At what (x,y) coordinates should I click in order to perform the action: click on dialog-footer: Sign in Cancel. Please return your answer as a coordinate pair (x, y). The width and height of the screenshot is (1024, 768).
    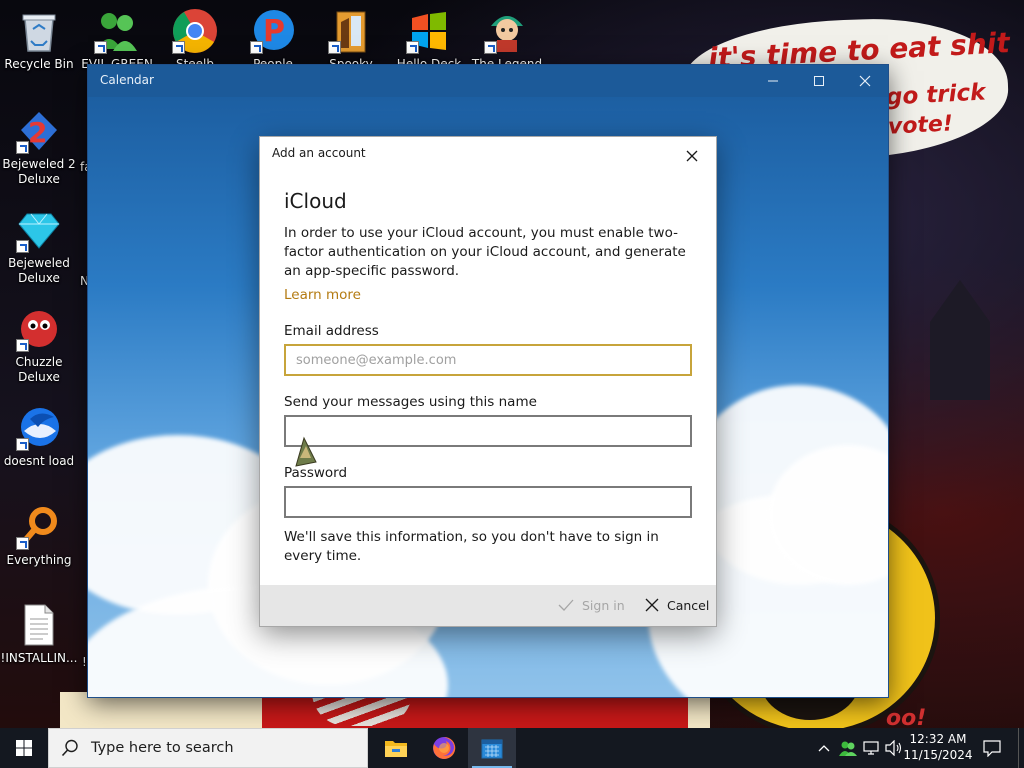
    Looking at the image, I should click on (488, 605).